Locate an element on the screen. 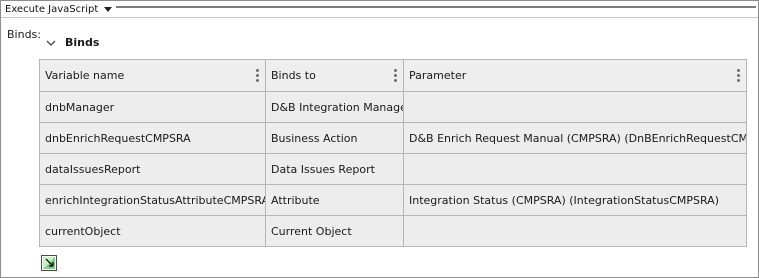  binds-label: Binds: is located at coordinates (24, 34).